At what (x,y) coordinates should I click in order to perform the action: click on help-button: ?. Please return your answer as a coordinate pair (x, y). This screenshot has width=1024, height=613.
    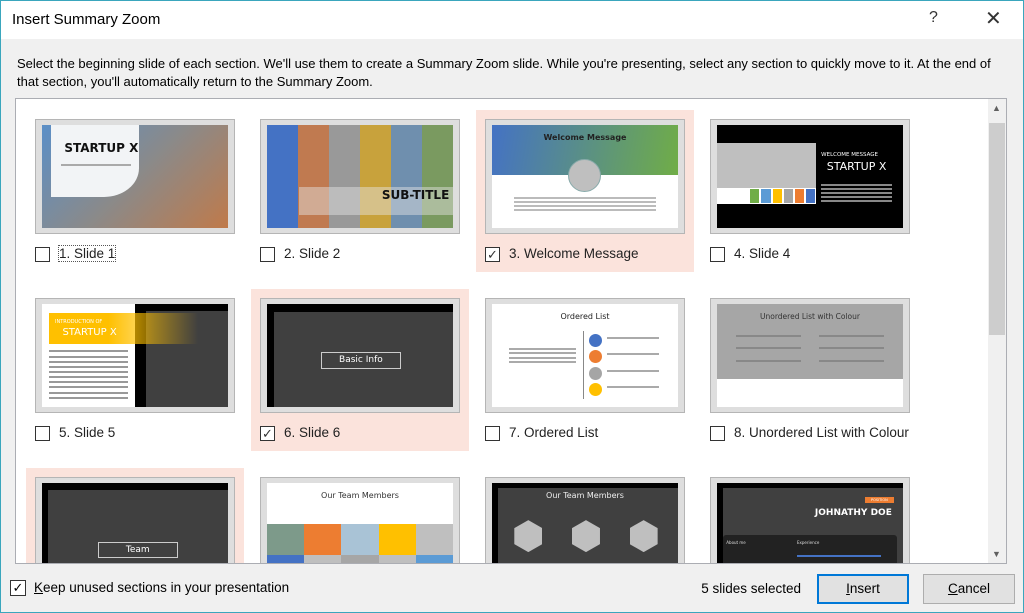
    Looking at the image, I should click on (933, 18).